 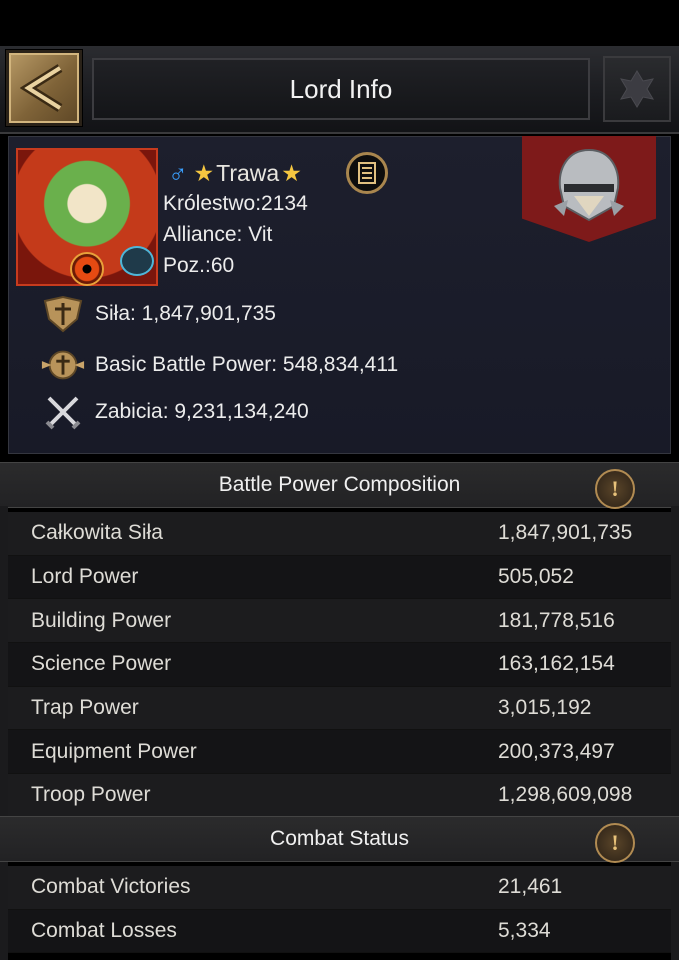 I want to click on row-label: Building Power, so click(x=101, y=620).